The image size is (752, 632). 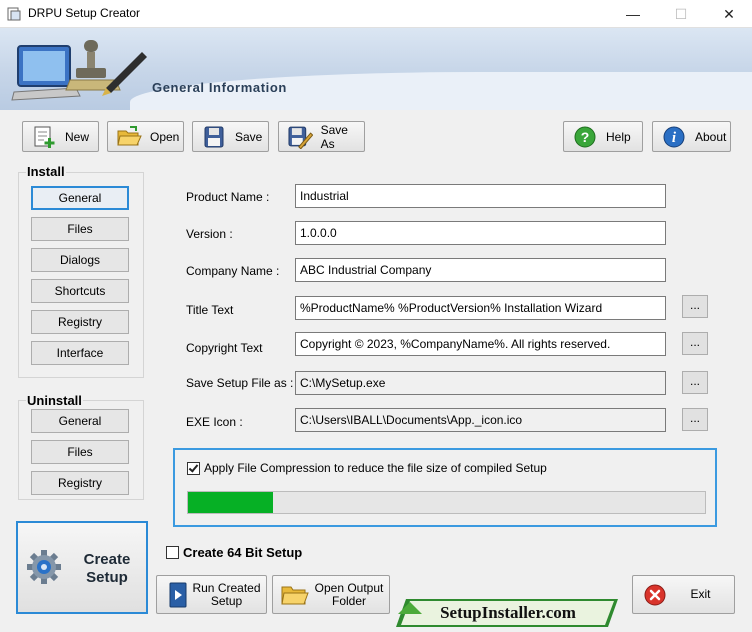 I want to click on checkmark-icon, so click(x=193, y=467).